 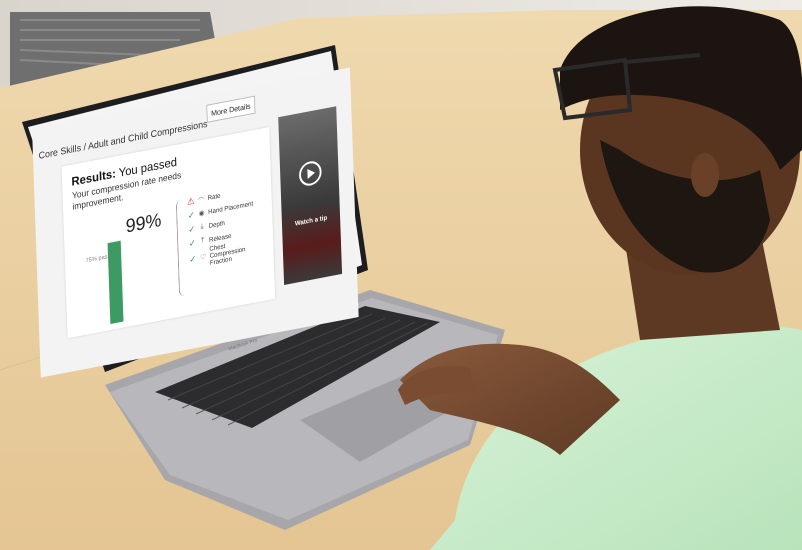 I want to click on play-icon, so click(x=310, y=173).